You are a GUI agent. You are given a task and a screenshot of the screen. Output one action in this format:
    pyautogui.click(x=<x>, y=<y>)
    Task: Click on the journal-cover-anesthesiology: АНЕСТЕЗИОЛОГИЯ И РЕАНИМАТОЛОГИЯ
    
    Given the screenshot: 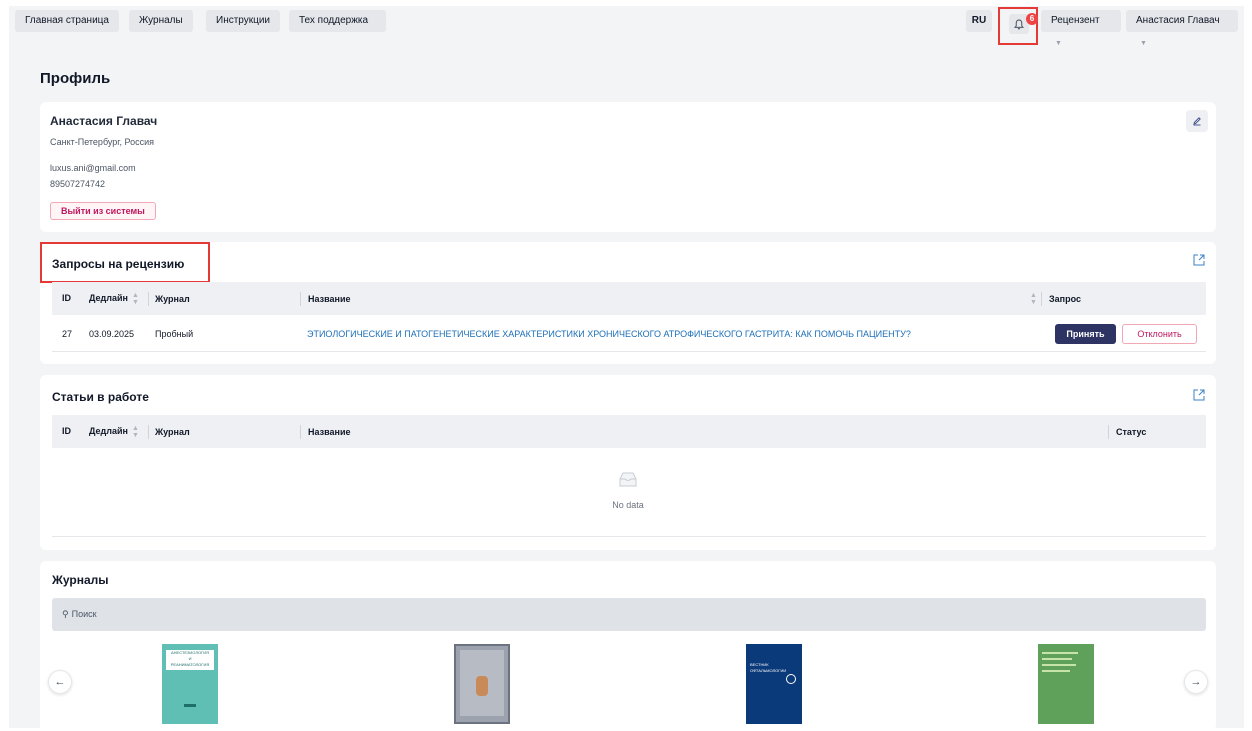 What is the action you would take?
    pyautogui.click(x=190, y=684)
    